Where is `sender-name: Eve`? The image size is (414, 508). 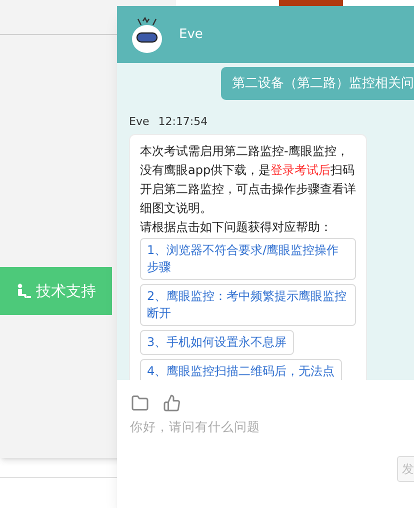 sender-name: Eve is located at coordinates (139, 122).